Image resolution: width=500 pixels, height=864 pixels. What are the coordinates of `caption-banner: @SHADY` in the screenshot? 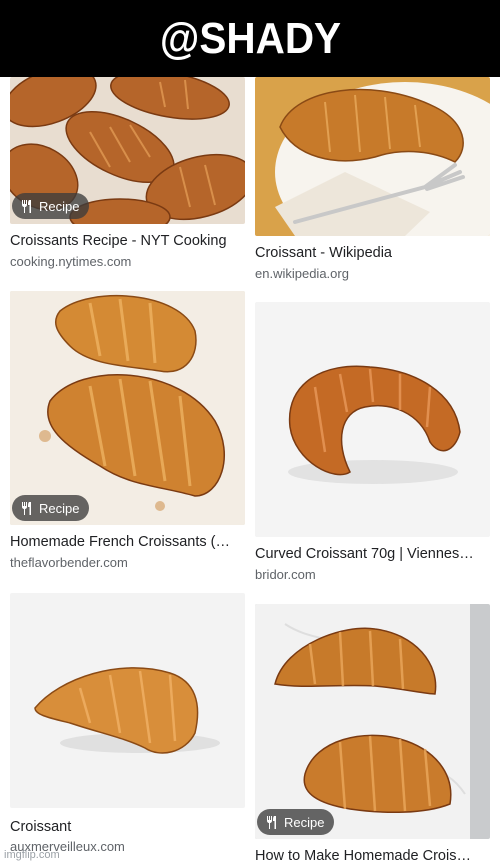 It's located at (250, 38).